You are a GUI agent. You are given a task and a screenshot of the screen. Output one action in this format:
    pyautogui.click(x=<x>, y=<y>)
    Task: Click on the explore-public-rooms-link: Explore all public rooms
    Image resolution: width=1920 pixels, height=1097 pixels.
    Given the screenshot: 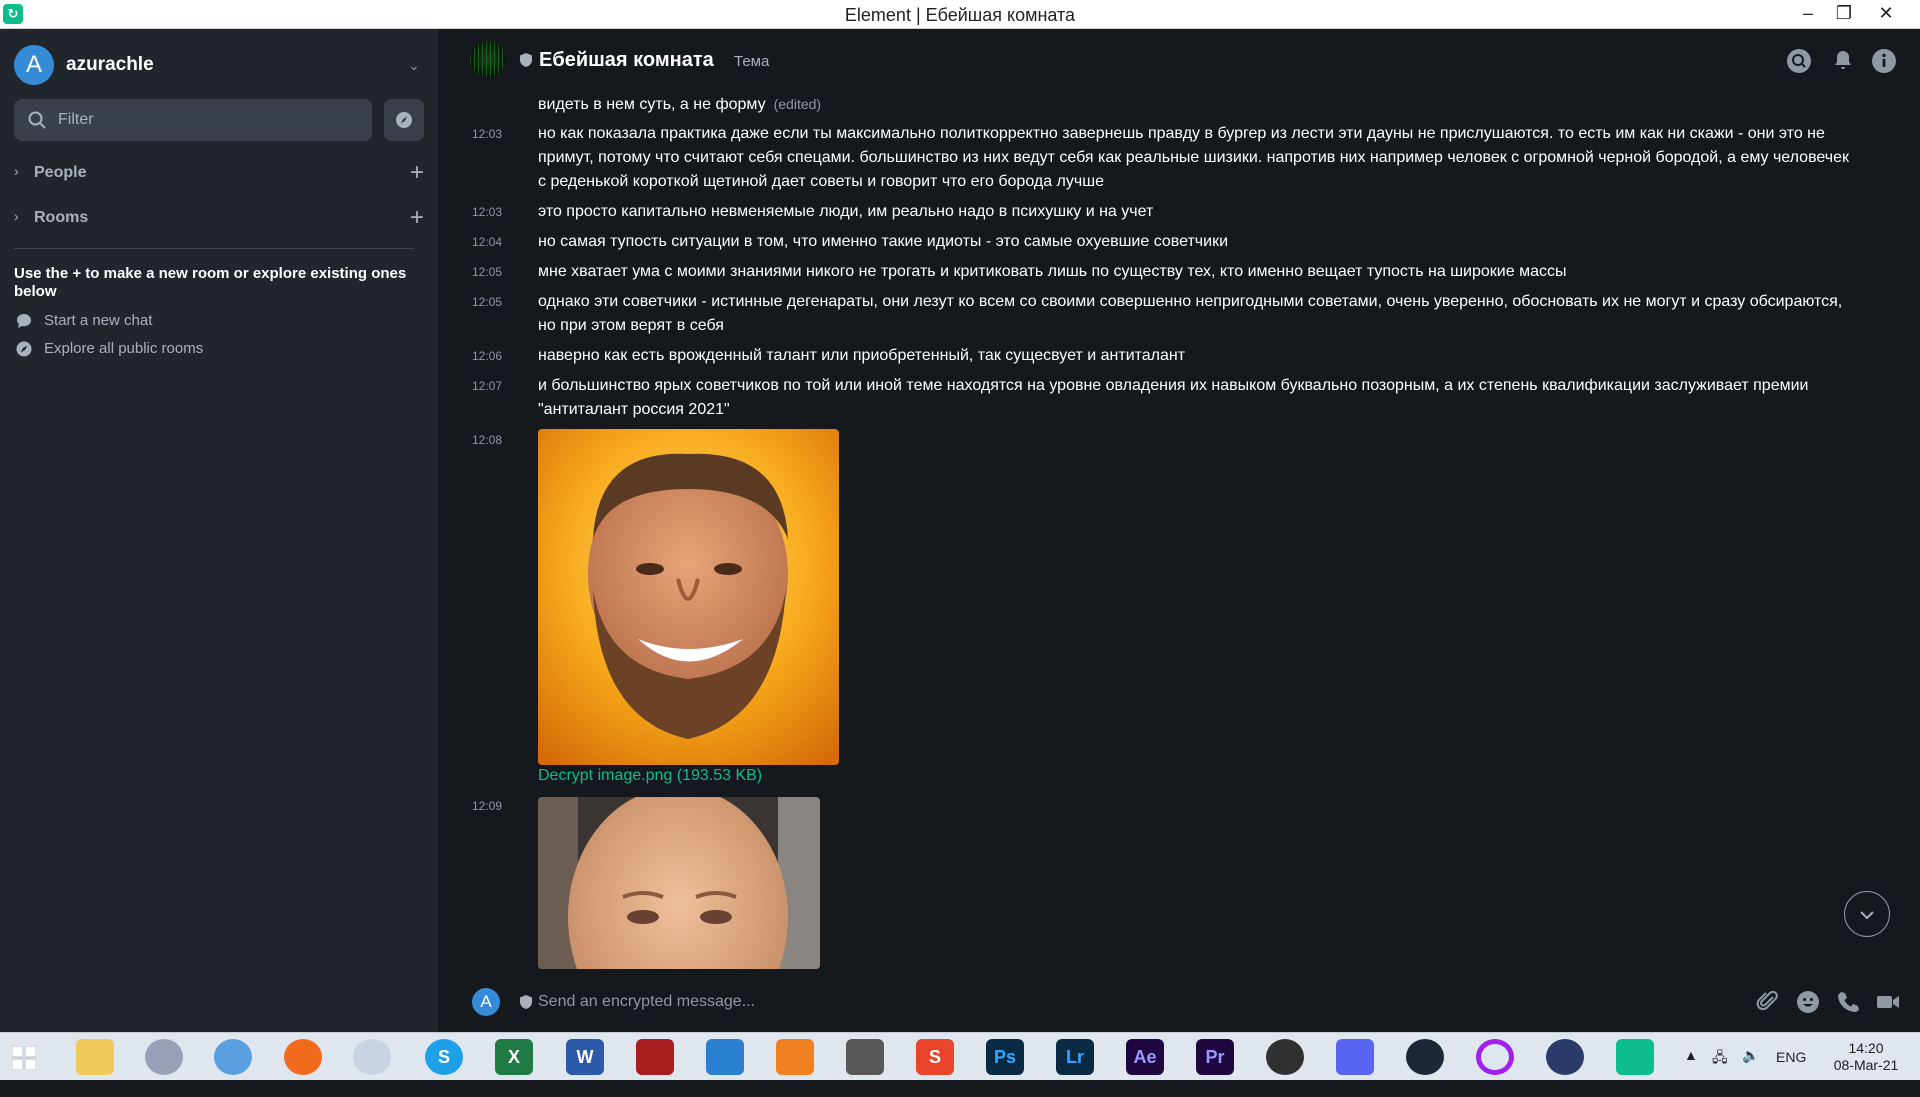 What is the action you would take?
    pyautogui.click(x=164, y=349)
    